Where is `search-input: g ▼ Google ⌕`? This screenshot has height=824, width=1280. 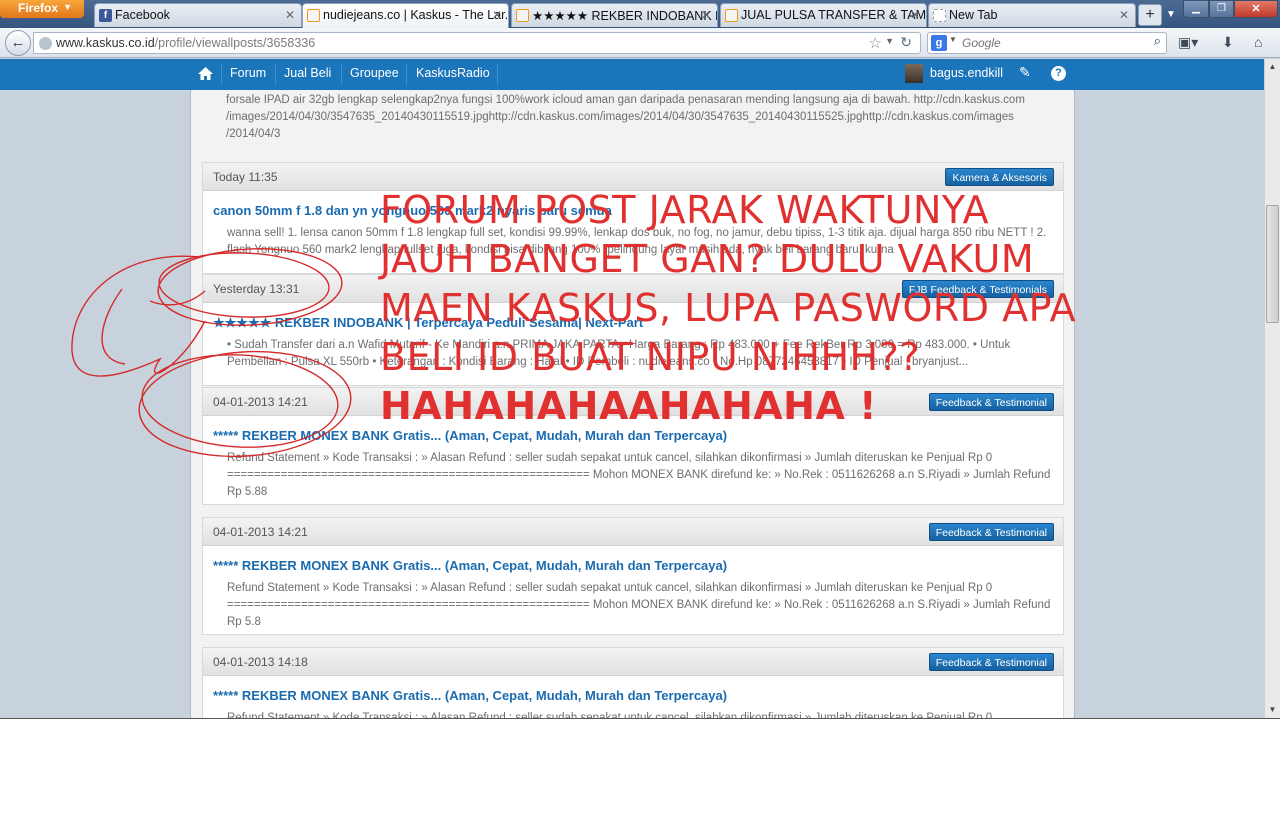
search-input: g ▼ Google ⌕ is located at coordinates (1047, 43).